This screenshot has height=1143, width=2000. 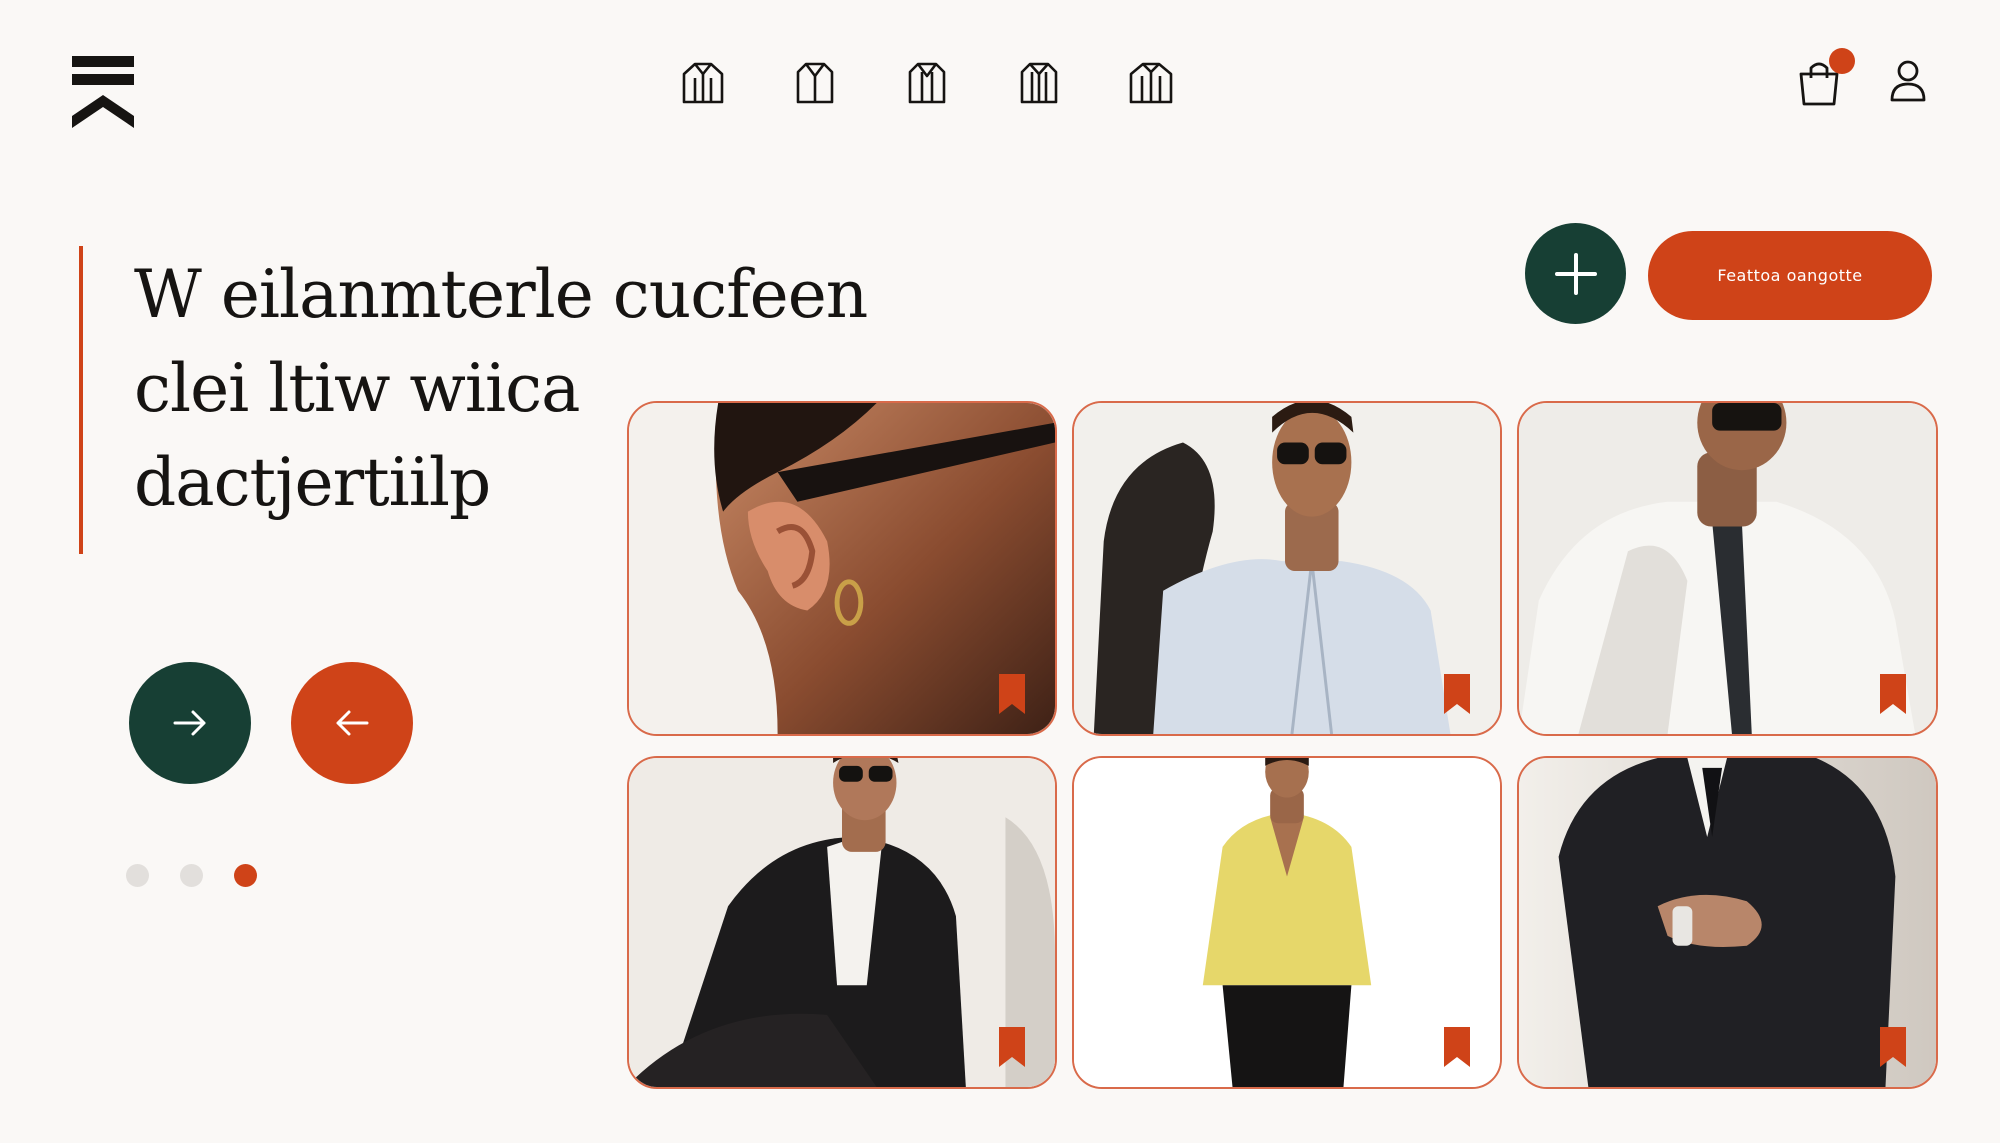 I want to click on gallery-card-yellow-blazer, so click(x=1287, y=922).